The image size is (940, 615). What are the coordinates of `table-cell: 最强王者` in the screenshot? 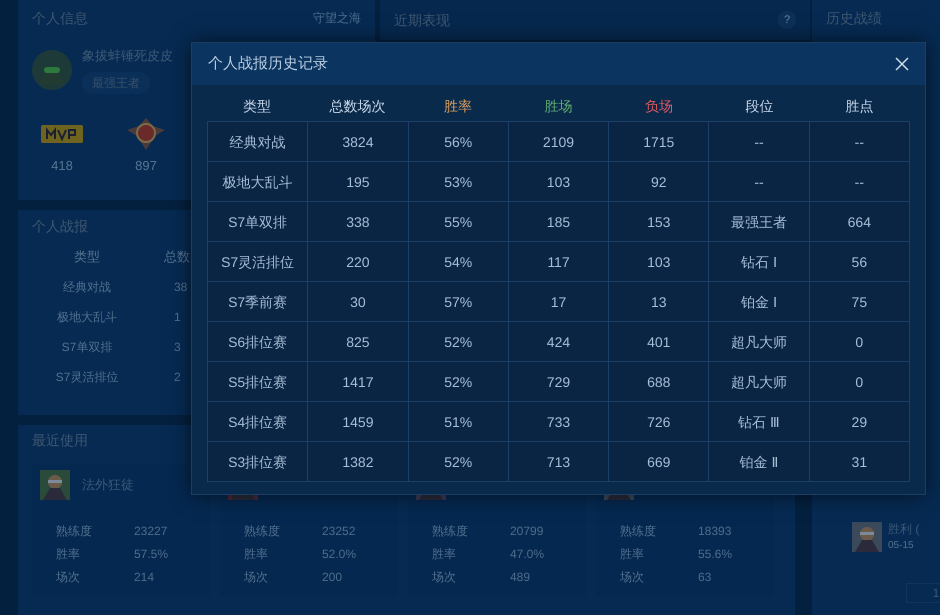 It's located at (759, 222).